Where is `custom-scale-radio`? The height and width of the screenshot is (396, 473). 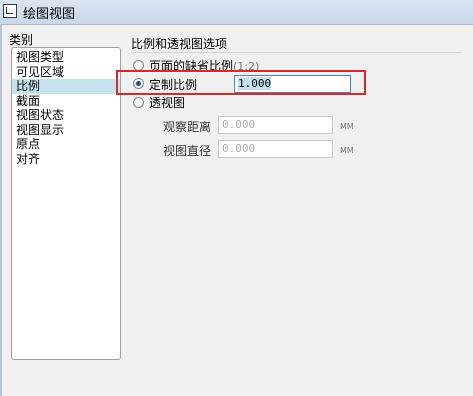 custom-scale-radio is located at coordinates (138, 83).